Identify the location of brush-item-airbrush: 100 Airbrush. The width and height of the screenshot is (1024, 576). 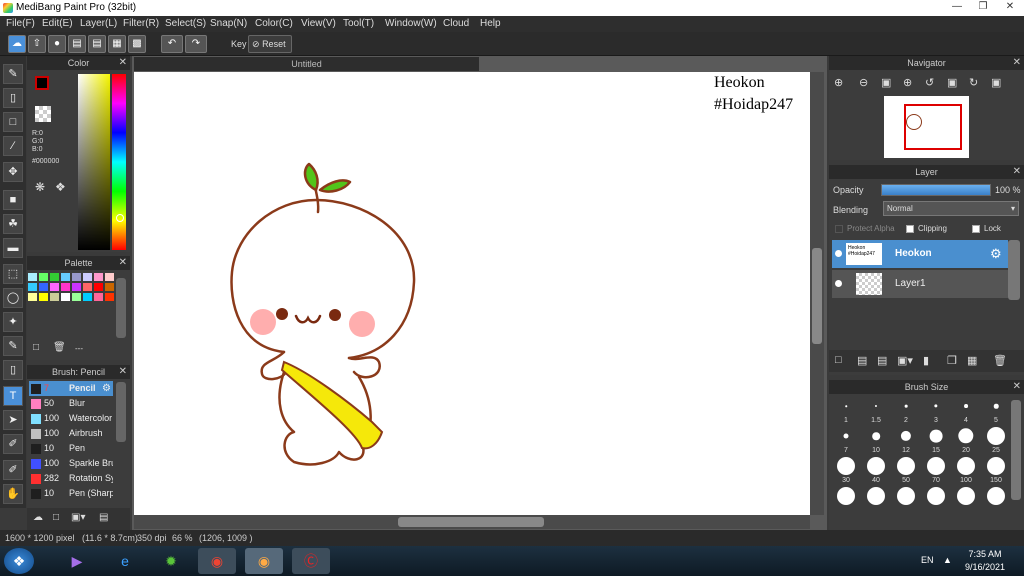
(71, 433).